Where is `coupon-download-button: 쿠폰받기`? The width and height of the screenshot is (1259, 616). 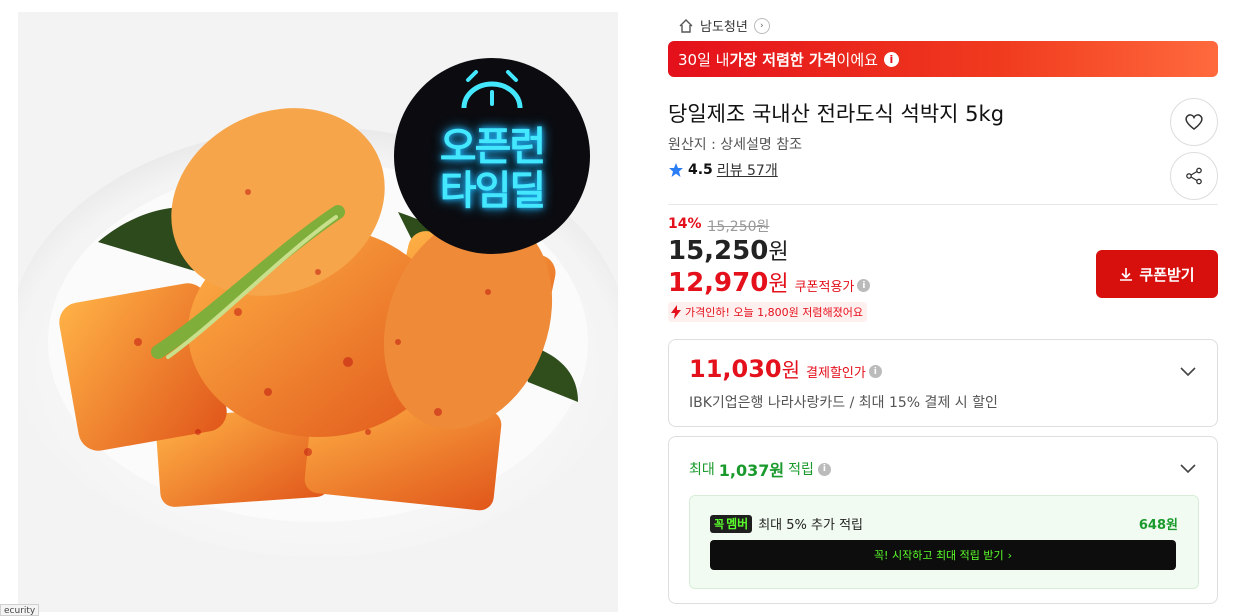 coupon-download-button: 쿠폰받기 is located at coordinates (1157, 274).